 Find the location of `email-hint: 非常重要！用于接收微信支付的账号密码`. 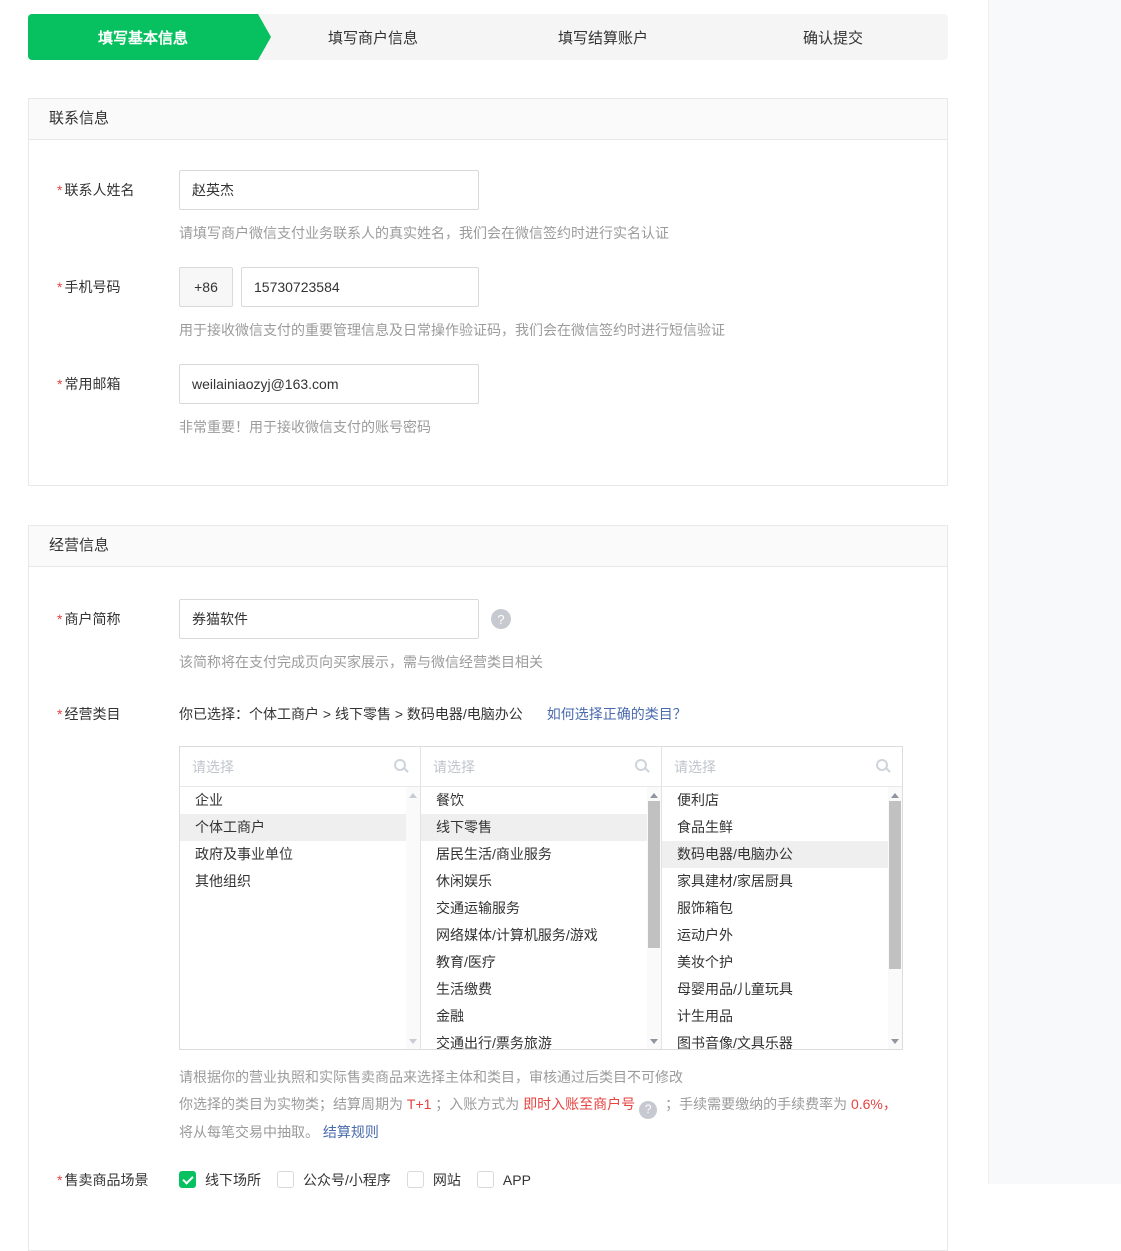

email-hint: 非常重要！用于接收微信支付的账号密码 is located at coordinates (305, 427).